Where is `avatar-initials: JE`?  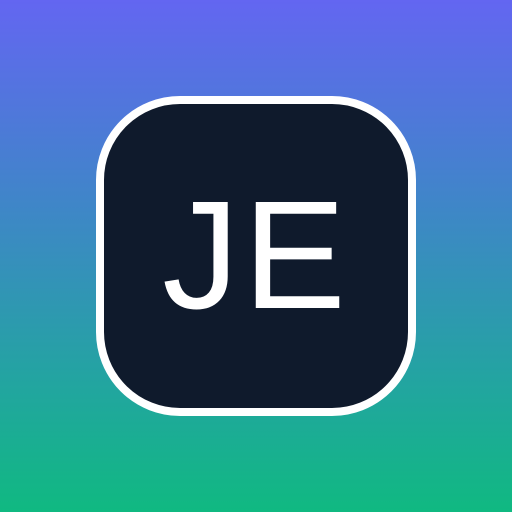
avatar-initials: JE is located at coordinates (256, 255).